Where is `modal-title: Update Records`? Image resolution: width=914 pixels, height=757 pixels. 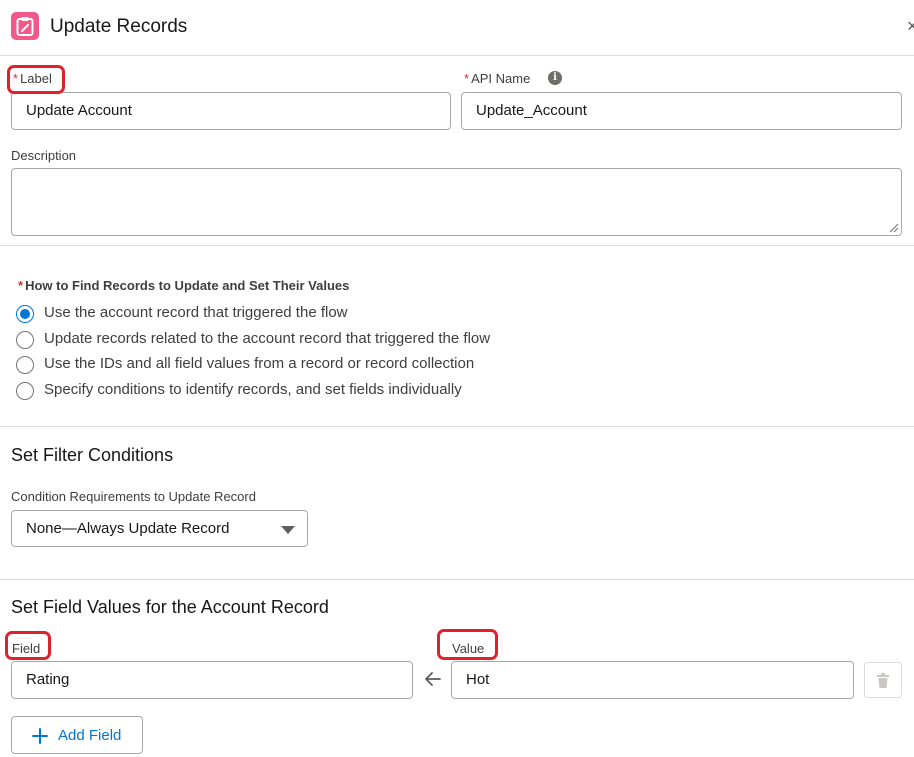
modal-title: Update Records is located at coordinates (119, 26).